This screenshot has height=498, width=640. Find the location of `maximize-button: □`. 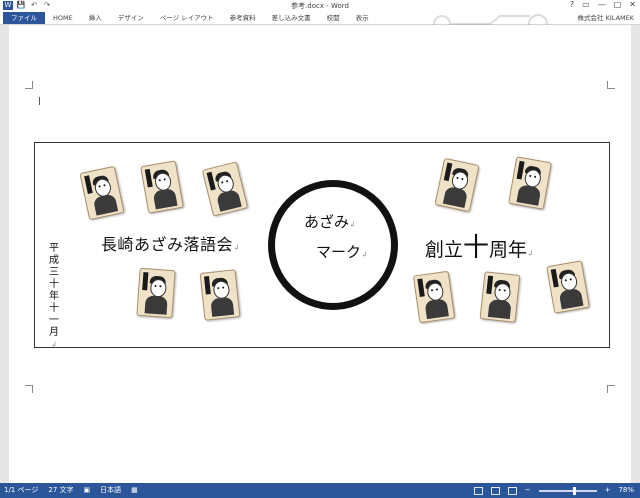

maximize-button: □ is located at coordinates (618, 4).